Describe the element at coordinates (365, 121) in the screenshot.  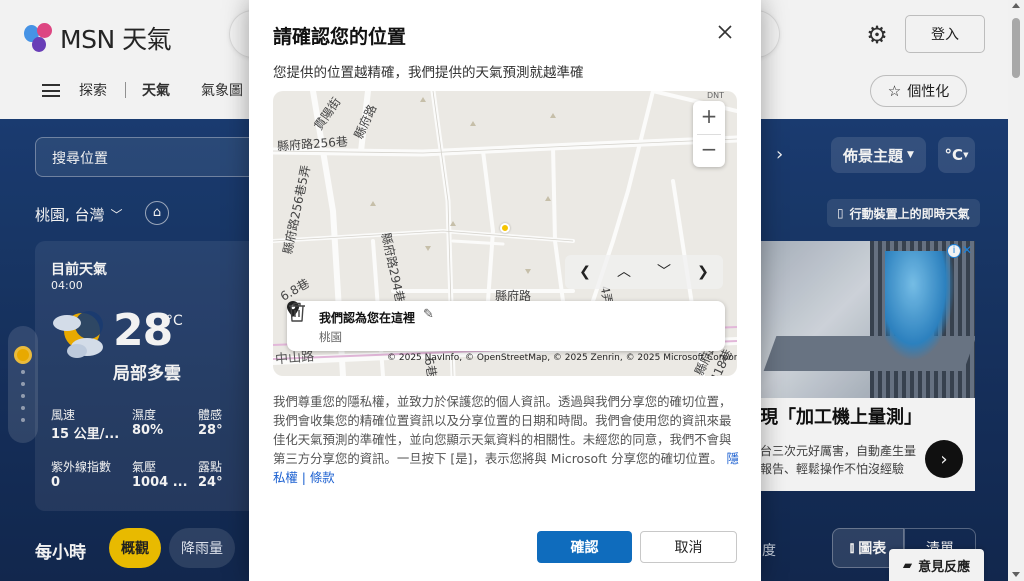
I see `street-label: 縣府路` at that location.